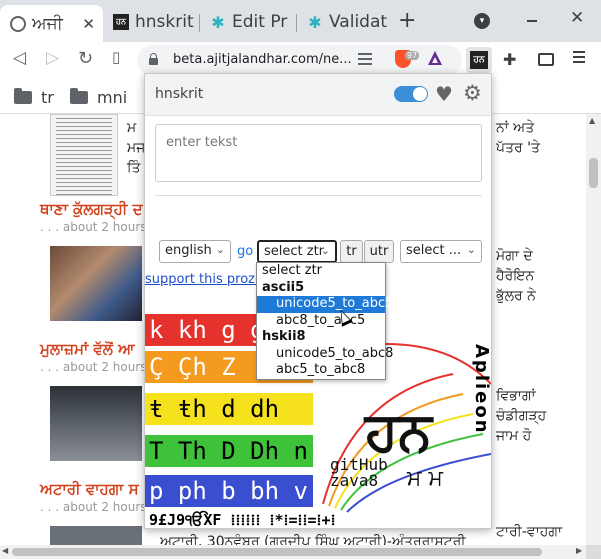  What do you see at coordinates (579, 58) in the screenshot?
I see `menu-icon` at bounding box center [579, 58].